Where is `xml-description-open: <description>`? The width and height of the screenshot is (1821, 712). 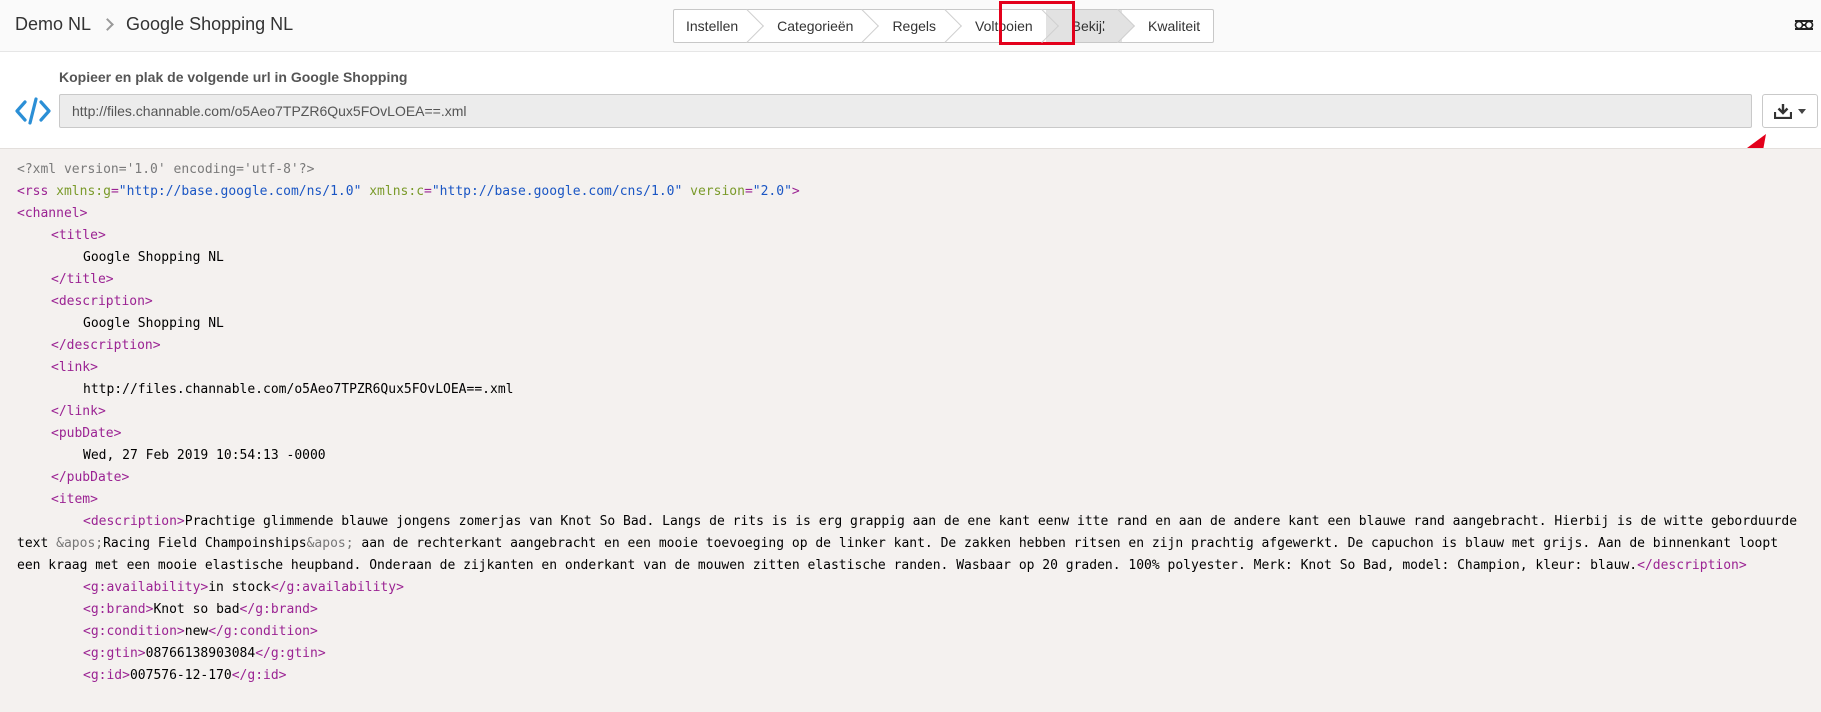 xml-description-open: <description> is located at coordinates (102, 301).